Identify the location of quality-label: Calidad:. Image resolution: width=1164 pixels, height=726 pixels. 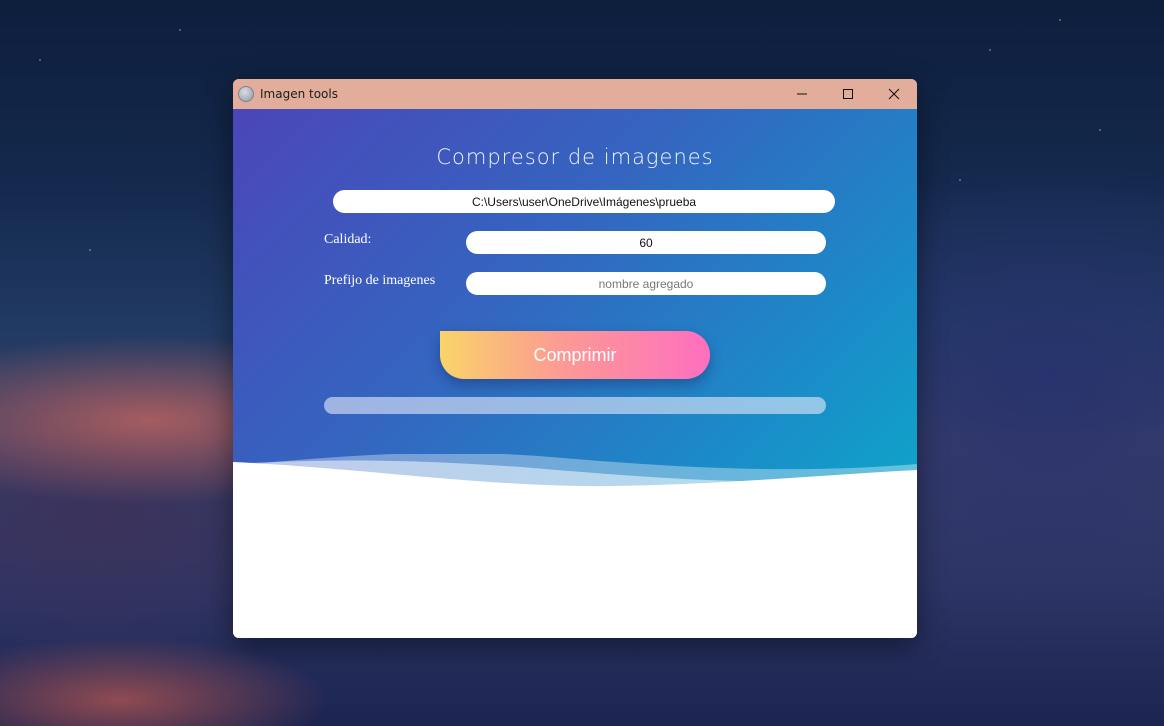
(348, 239).